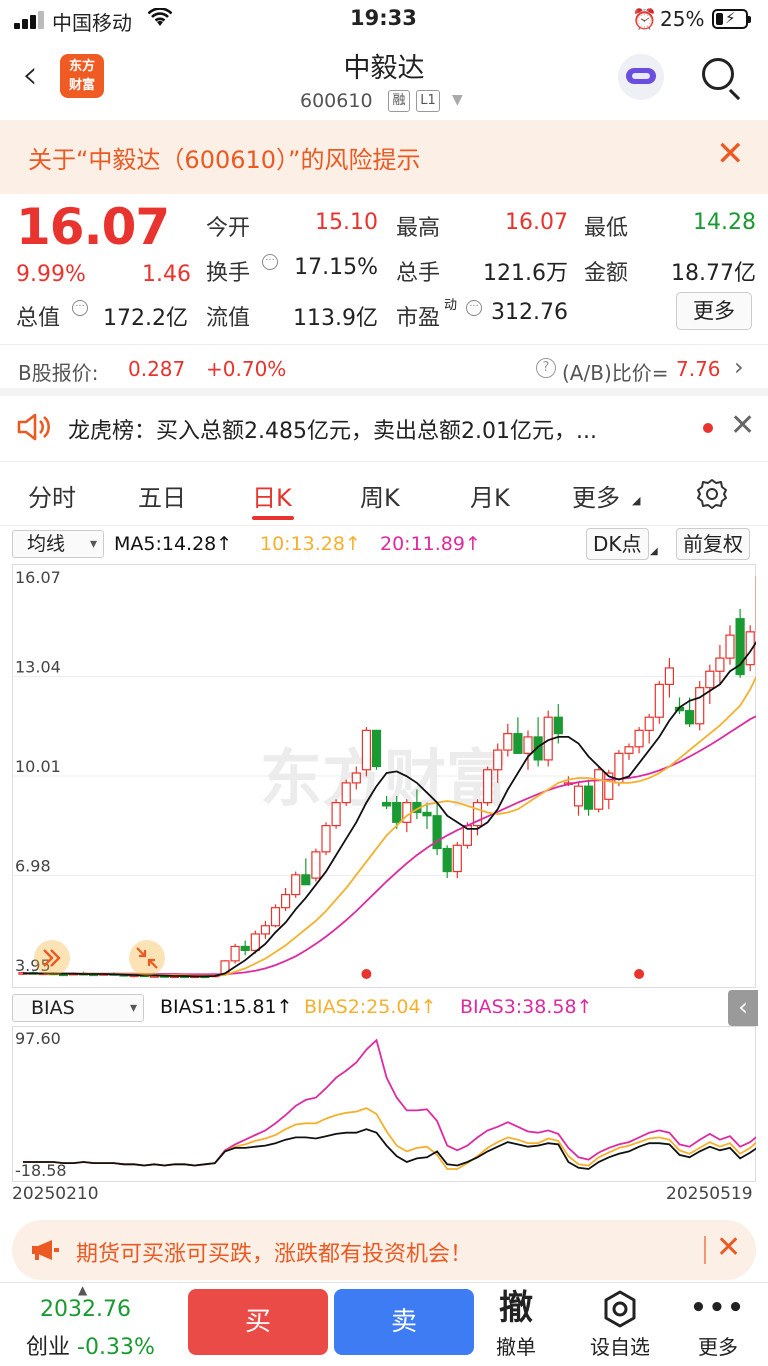 The image size is (768, 1366). I want to click on help-icon: ?, so click(546, 368).